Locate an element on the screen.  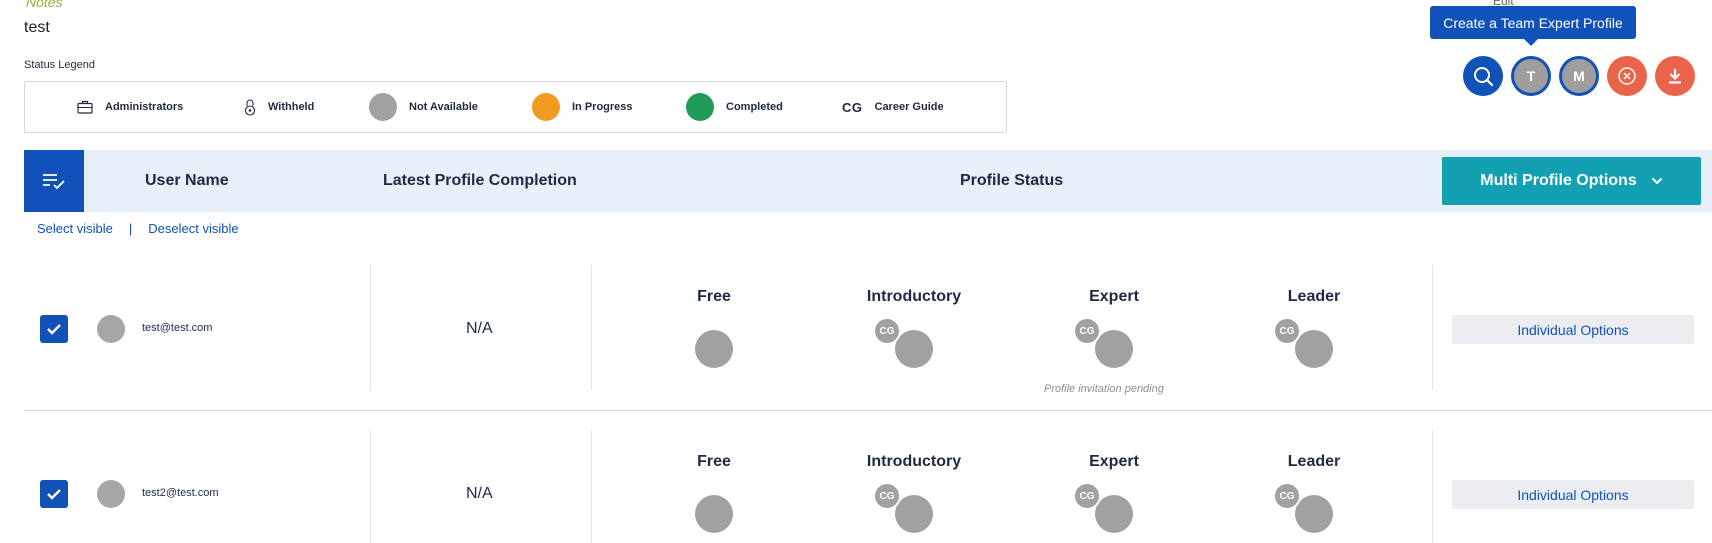
briefcase-icon is located at coordinates (85, 107).